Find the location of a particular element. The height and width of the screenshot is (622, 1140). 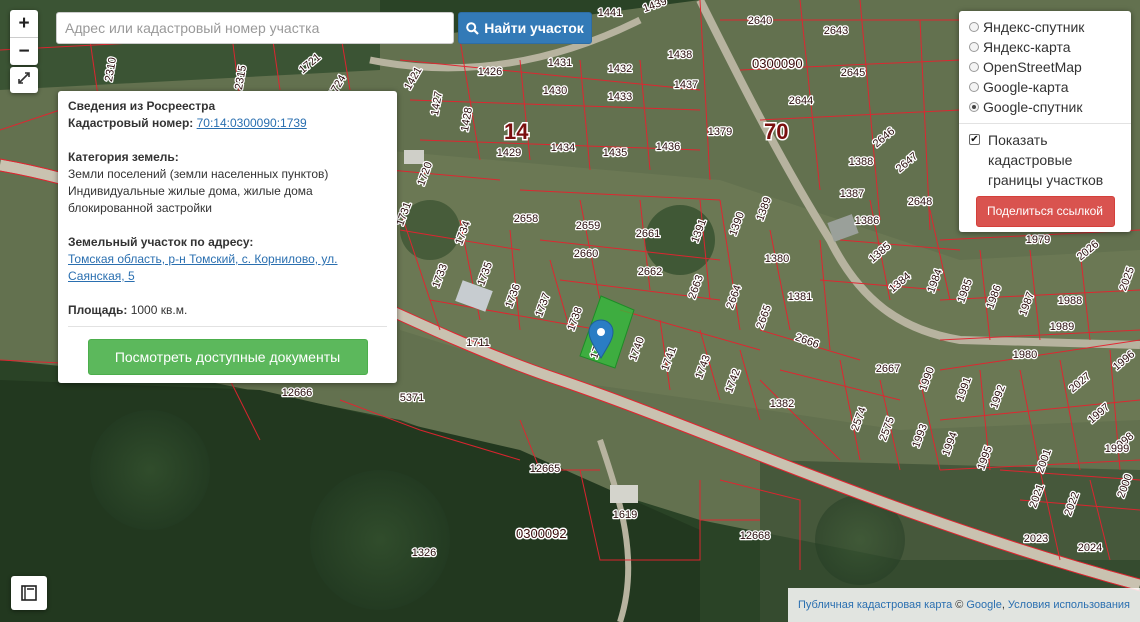

parcel-number-label: 2667 is located at coordinates (888, 369).